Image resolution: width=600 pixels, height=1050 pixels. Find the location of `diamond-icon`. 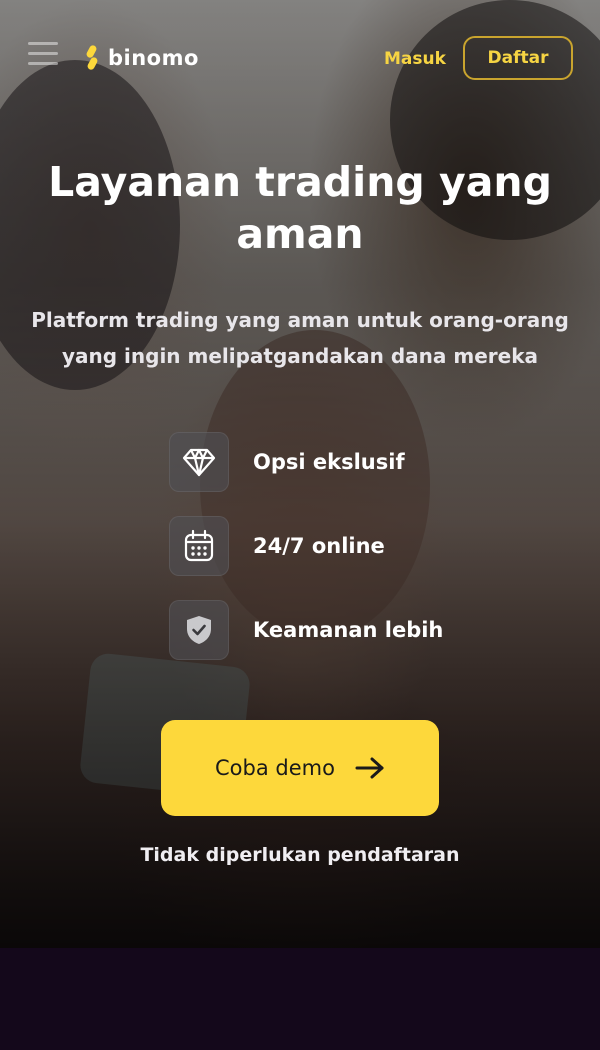

diamond-icon is located at coordinates (199, 462).